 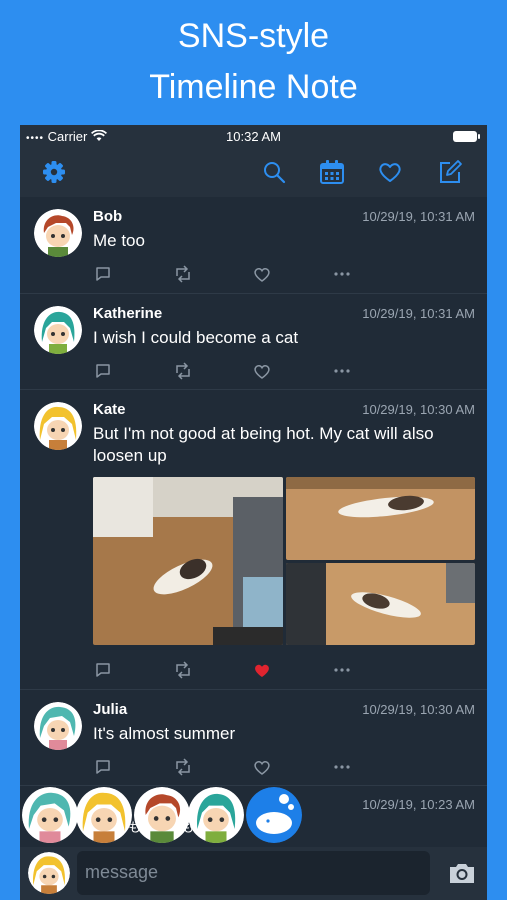 What do you see at coordinates (164, 733) in the screenshot?
I see `post-text: It's almost summer` at bounding box center [164, 733].